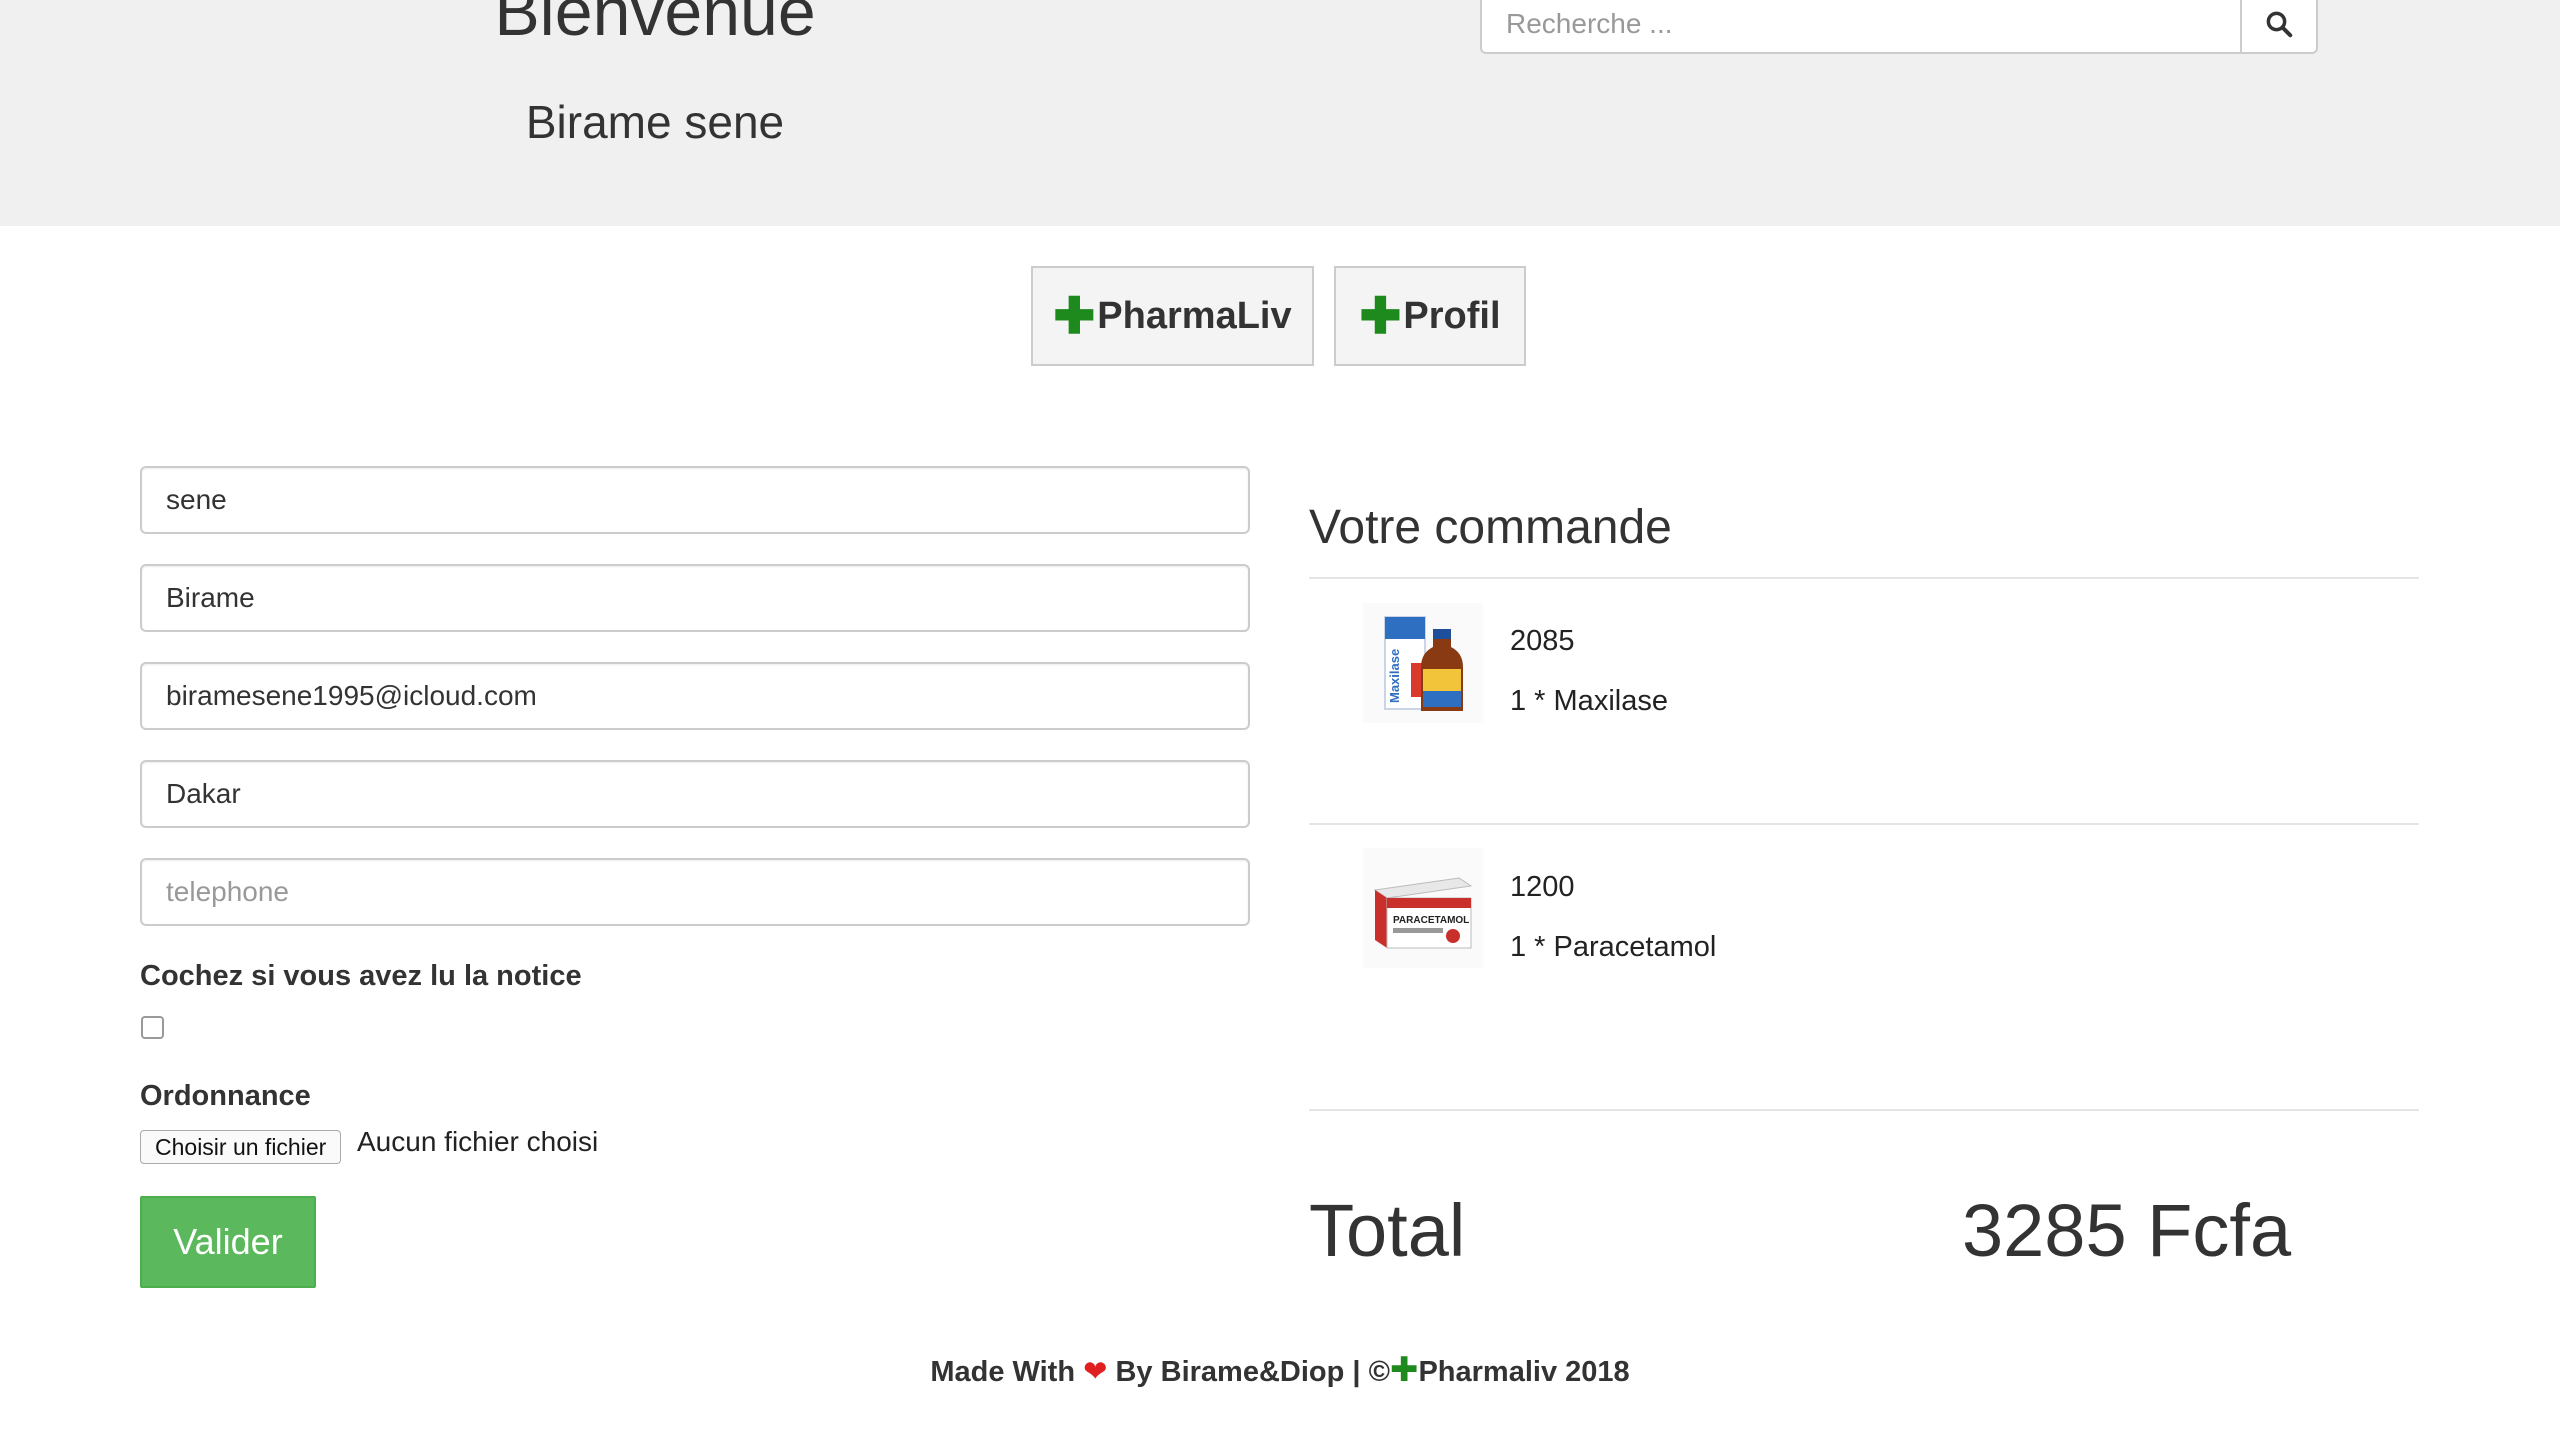 This screenshot has width=2560, height=1450. Describe the element at coordinates (1134, 1372) in the screenshot. I see `footer-by: By` at that location.